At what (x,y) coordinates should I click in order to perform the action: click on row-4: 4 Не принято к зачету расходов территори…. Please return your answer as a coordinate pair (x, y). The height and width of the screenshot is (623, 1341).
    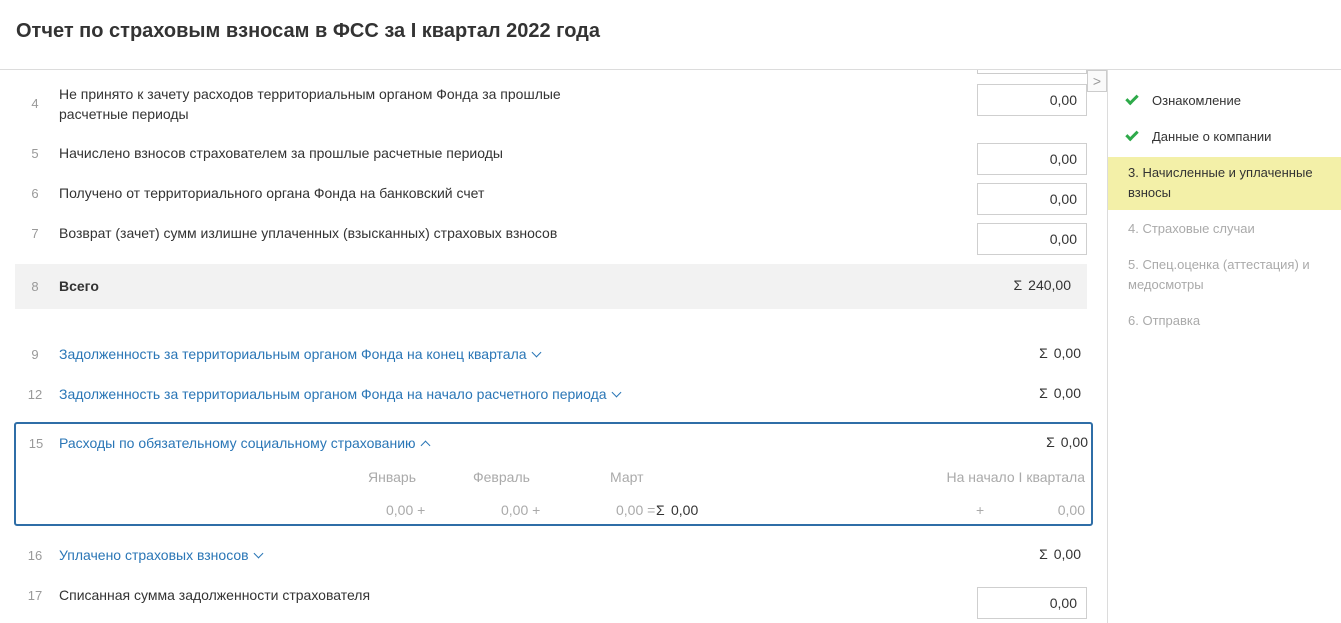
    Looking at the image, I should click on (551, 104).